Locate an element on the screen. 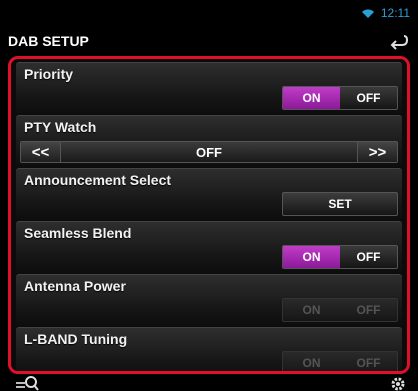 The image size is (418, 391). back-button is located at coordinates (398, 41).